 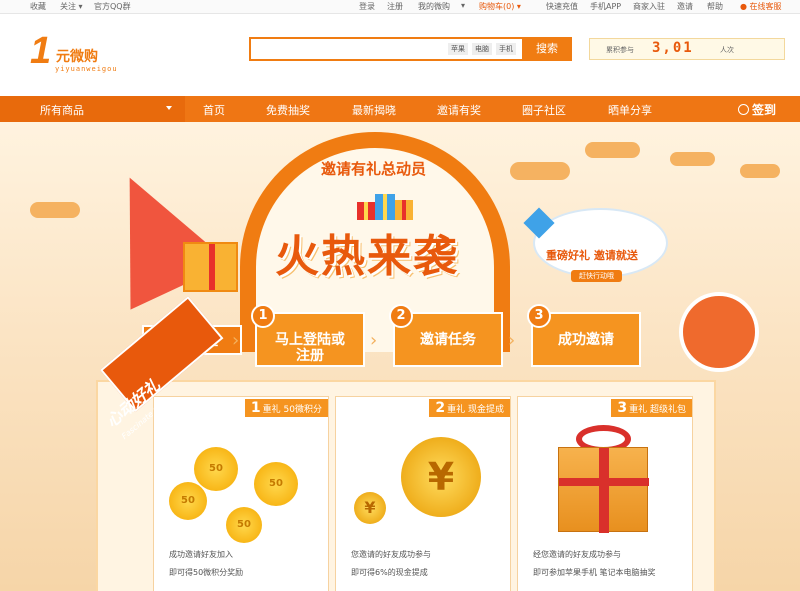 I want to click on checkin-button: 签到, so click(x=757, y=109).